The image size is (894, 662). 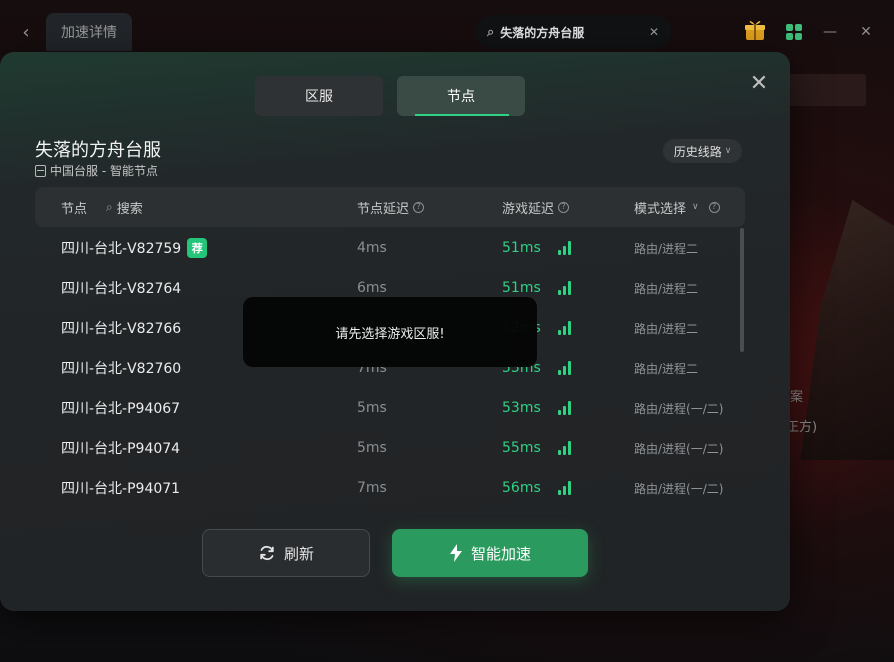 I want to click on table-row: 四川-台北-P94067 5ms 53ms 路由/进程(一/二), so click(x=385, y=408).